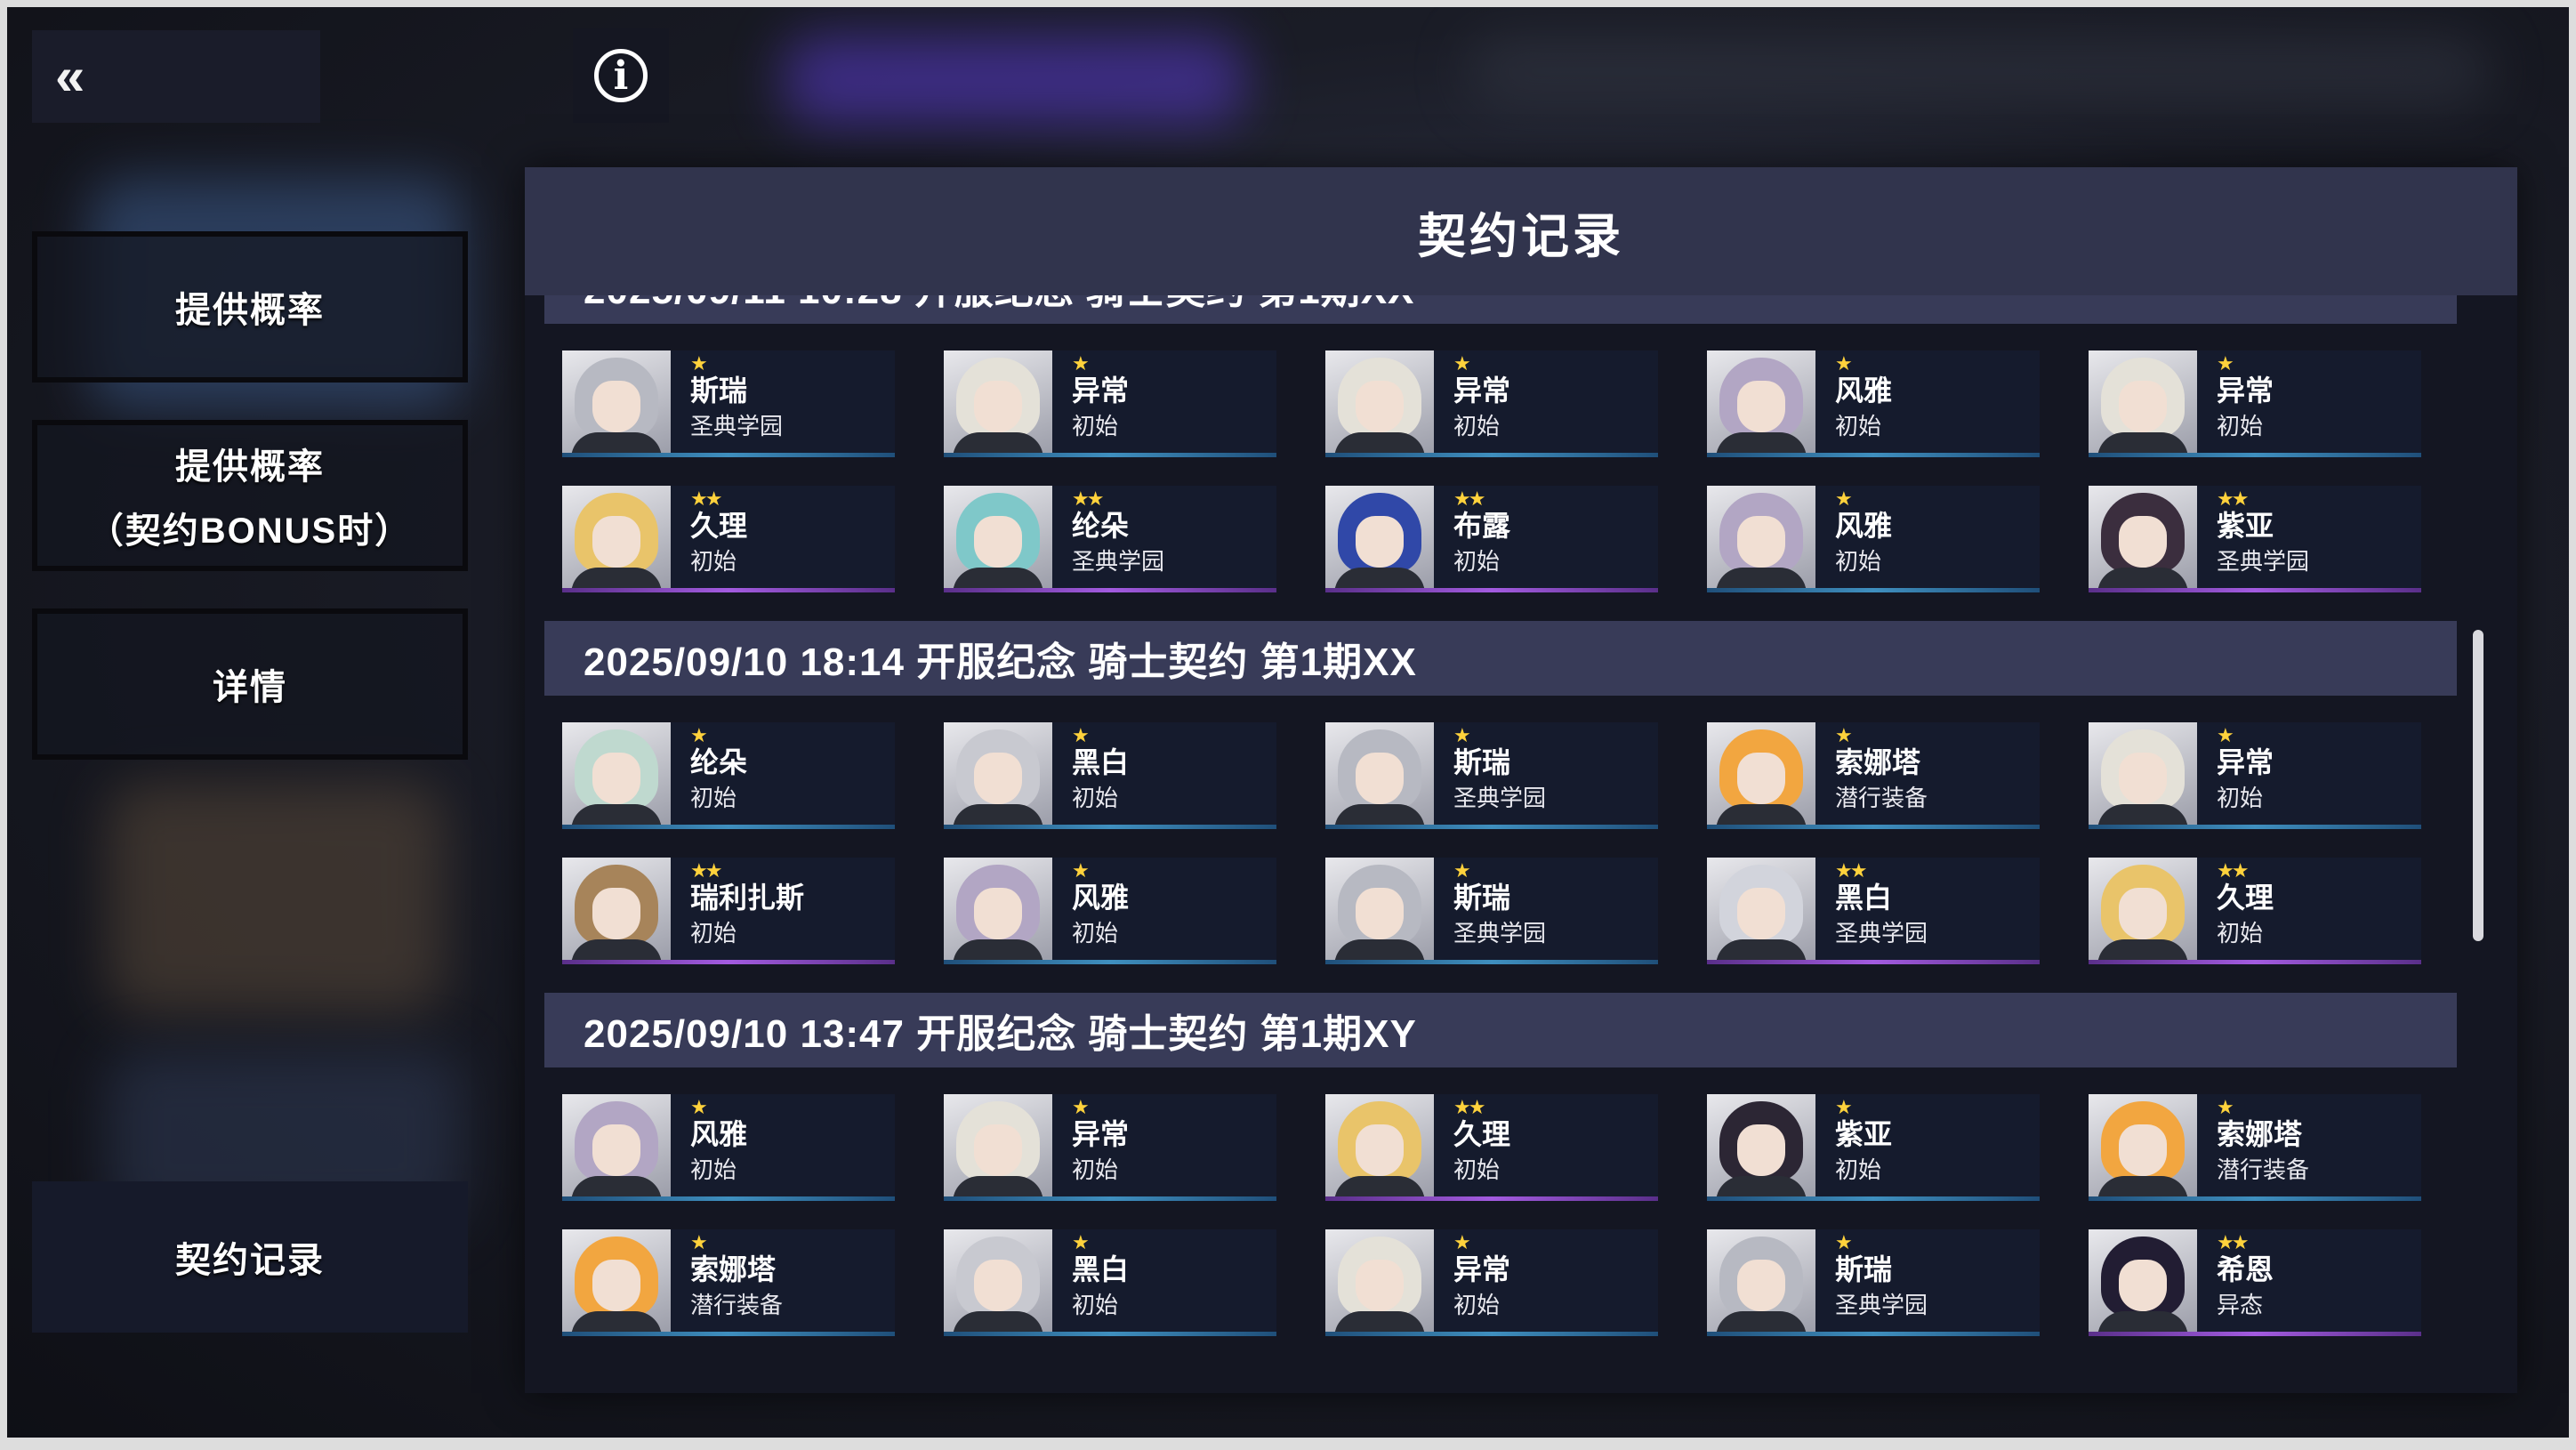  What do you see at coordinates (1873, 911) in the screenshot?
I see `character-card: ★★ 黑白 圣典学园` at bounding box center [1873, 911].